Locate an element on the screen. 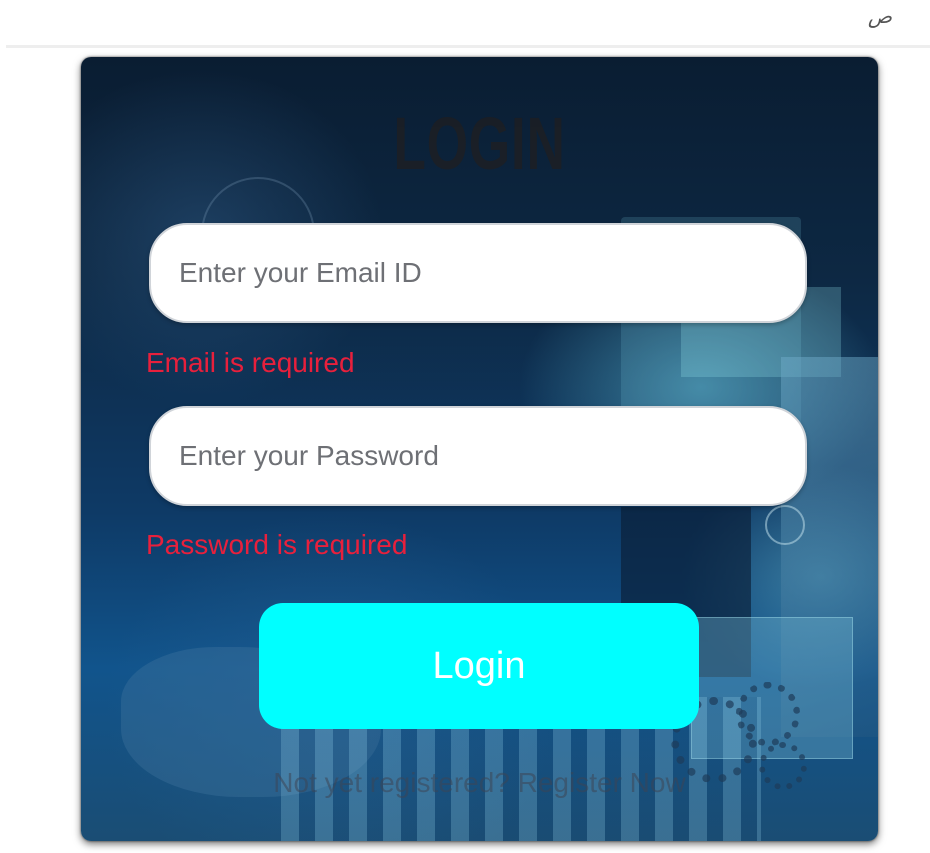 The image size is (930, 853). header-divider is located at coordinates (468, 46).